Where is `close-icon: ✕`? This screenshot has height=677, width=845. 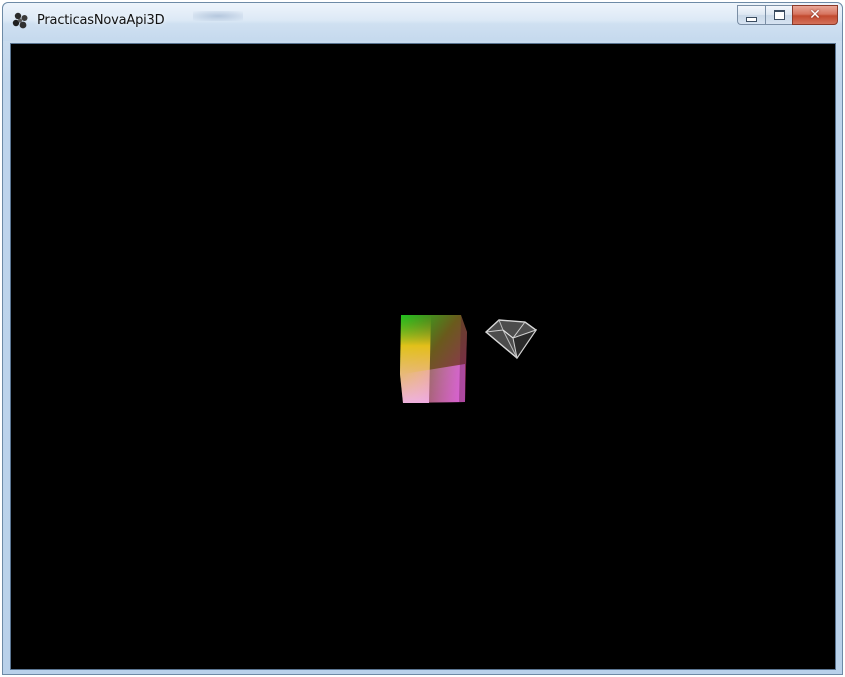
close-icon: ✕ is located at coordinates (815, 15).